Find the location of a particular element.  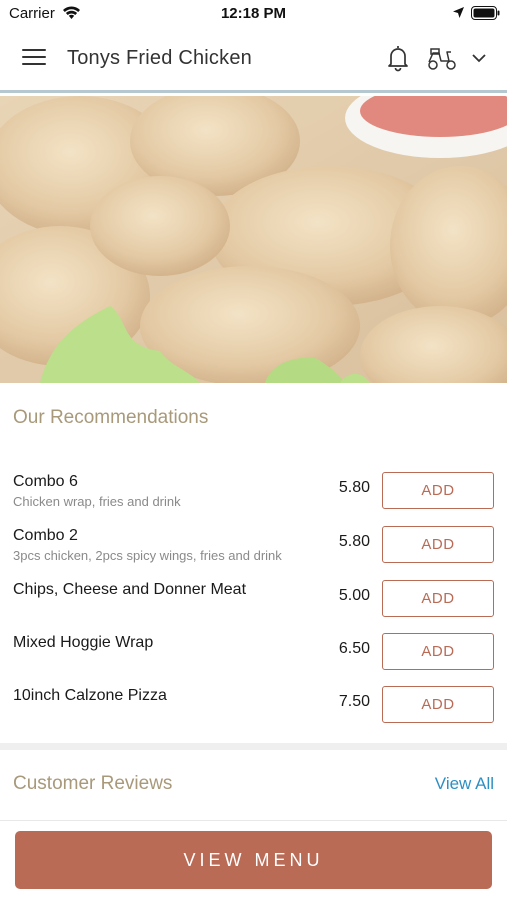

customer-reviews-title: Customer Reviews is located at coordinates (93, 783).